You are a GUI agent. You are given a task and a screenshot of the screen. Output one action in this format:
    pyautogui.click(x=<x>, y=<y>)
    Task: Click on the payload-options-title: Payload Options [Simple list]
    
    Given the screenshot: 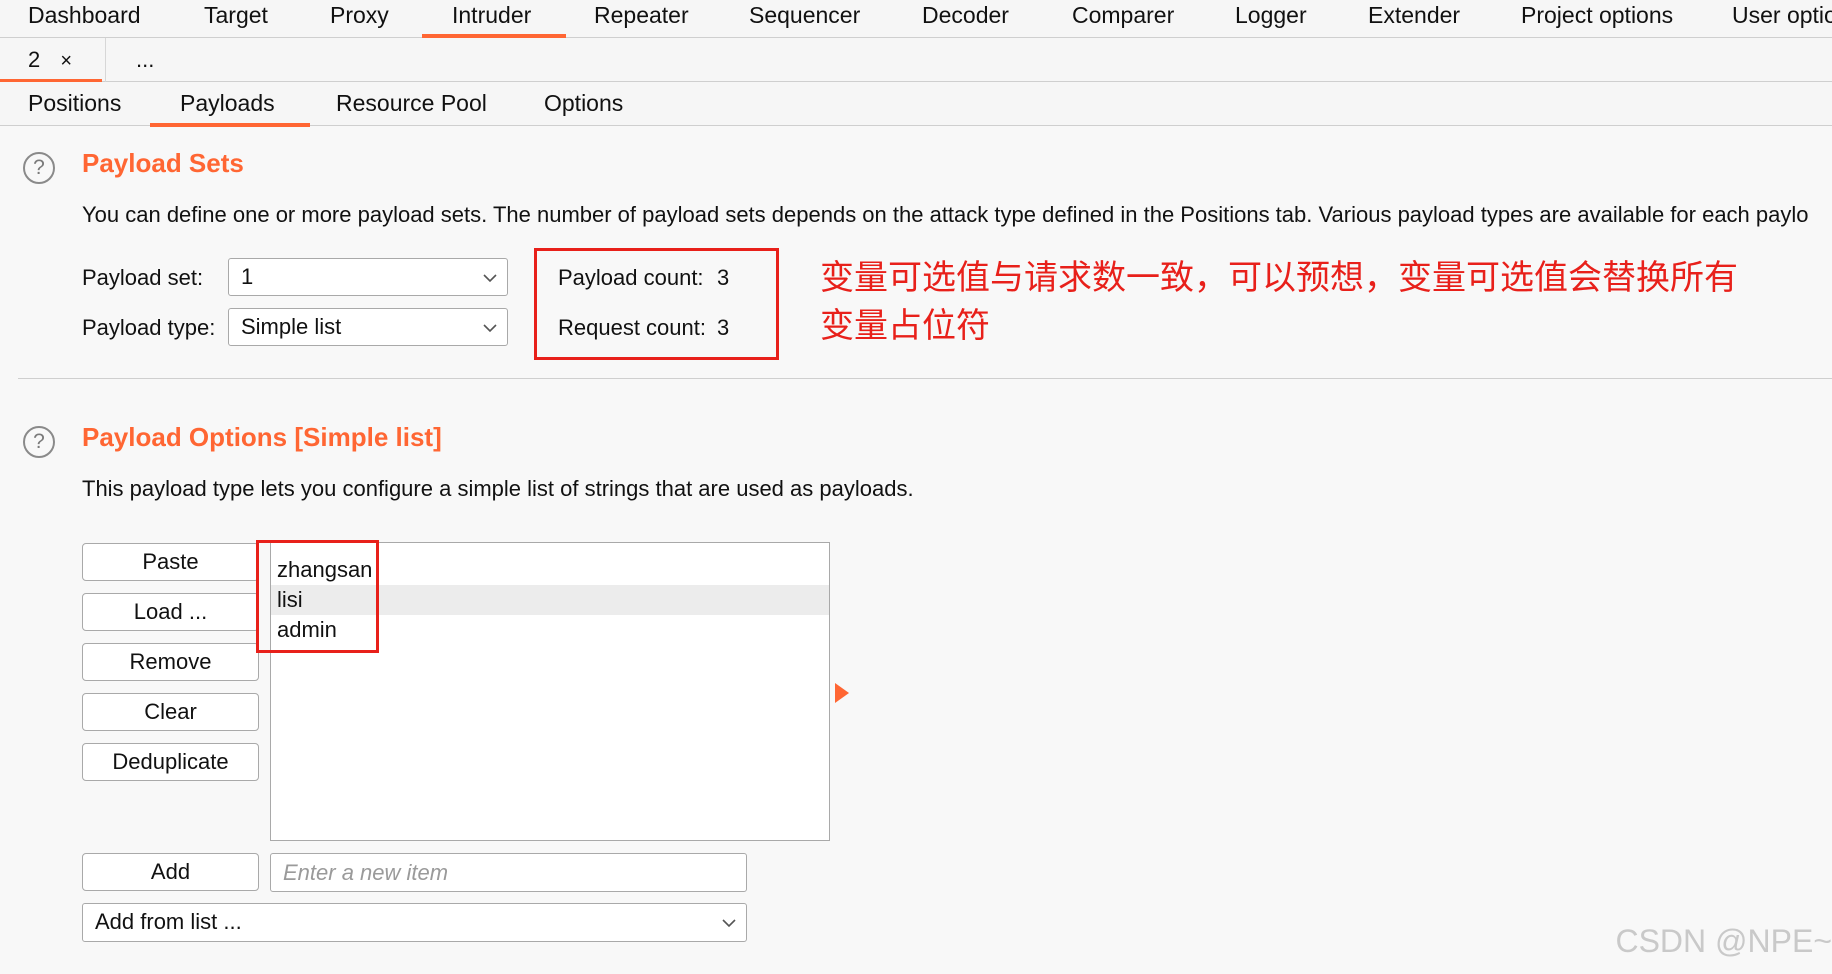 What is the action you would take?
    pyautogui.click(x=262, y=437)
    